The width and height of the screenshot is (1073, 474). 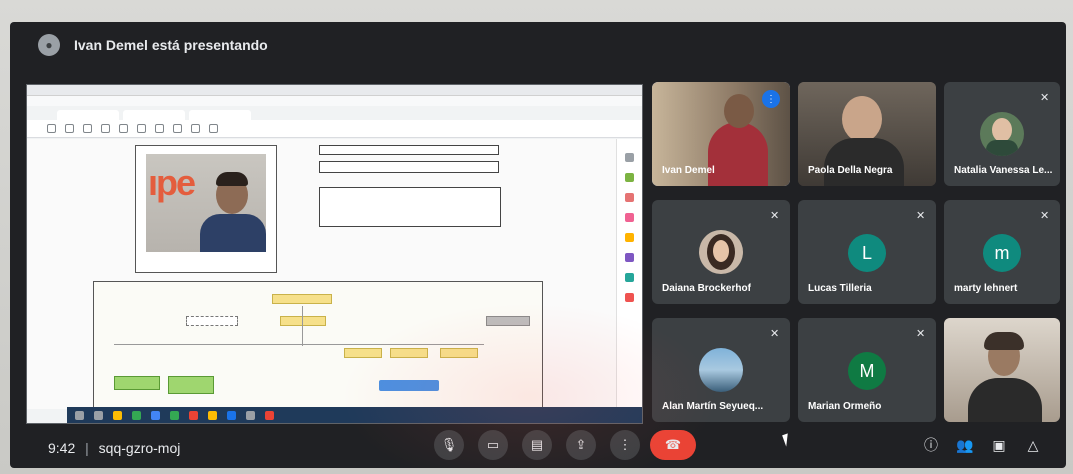 I want to click on participant-tile: ✕ L Lucas Tilleria, so click(x=867, y=252).